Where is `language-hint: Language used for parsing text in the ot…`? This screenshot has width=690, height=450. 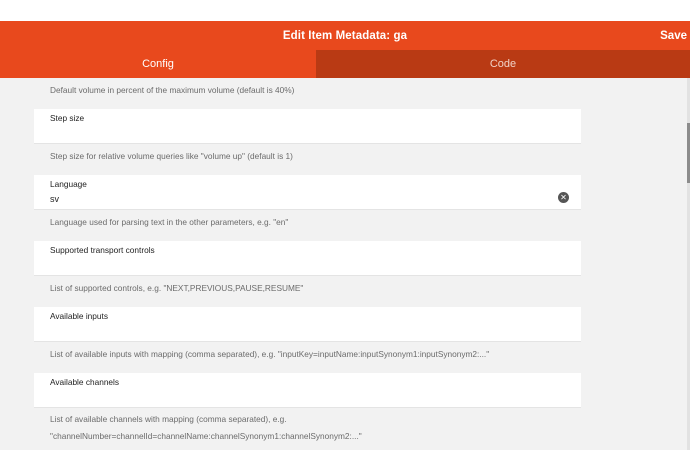
language-hint: Language used for parsing text in the ot… is located at coordinates (169, 222).